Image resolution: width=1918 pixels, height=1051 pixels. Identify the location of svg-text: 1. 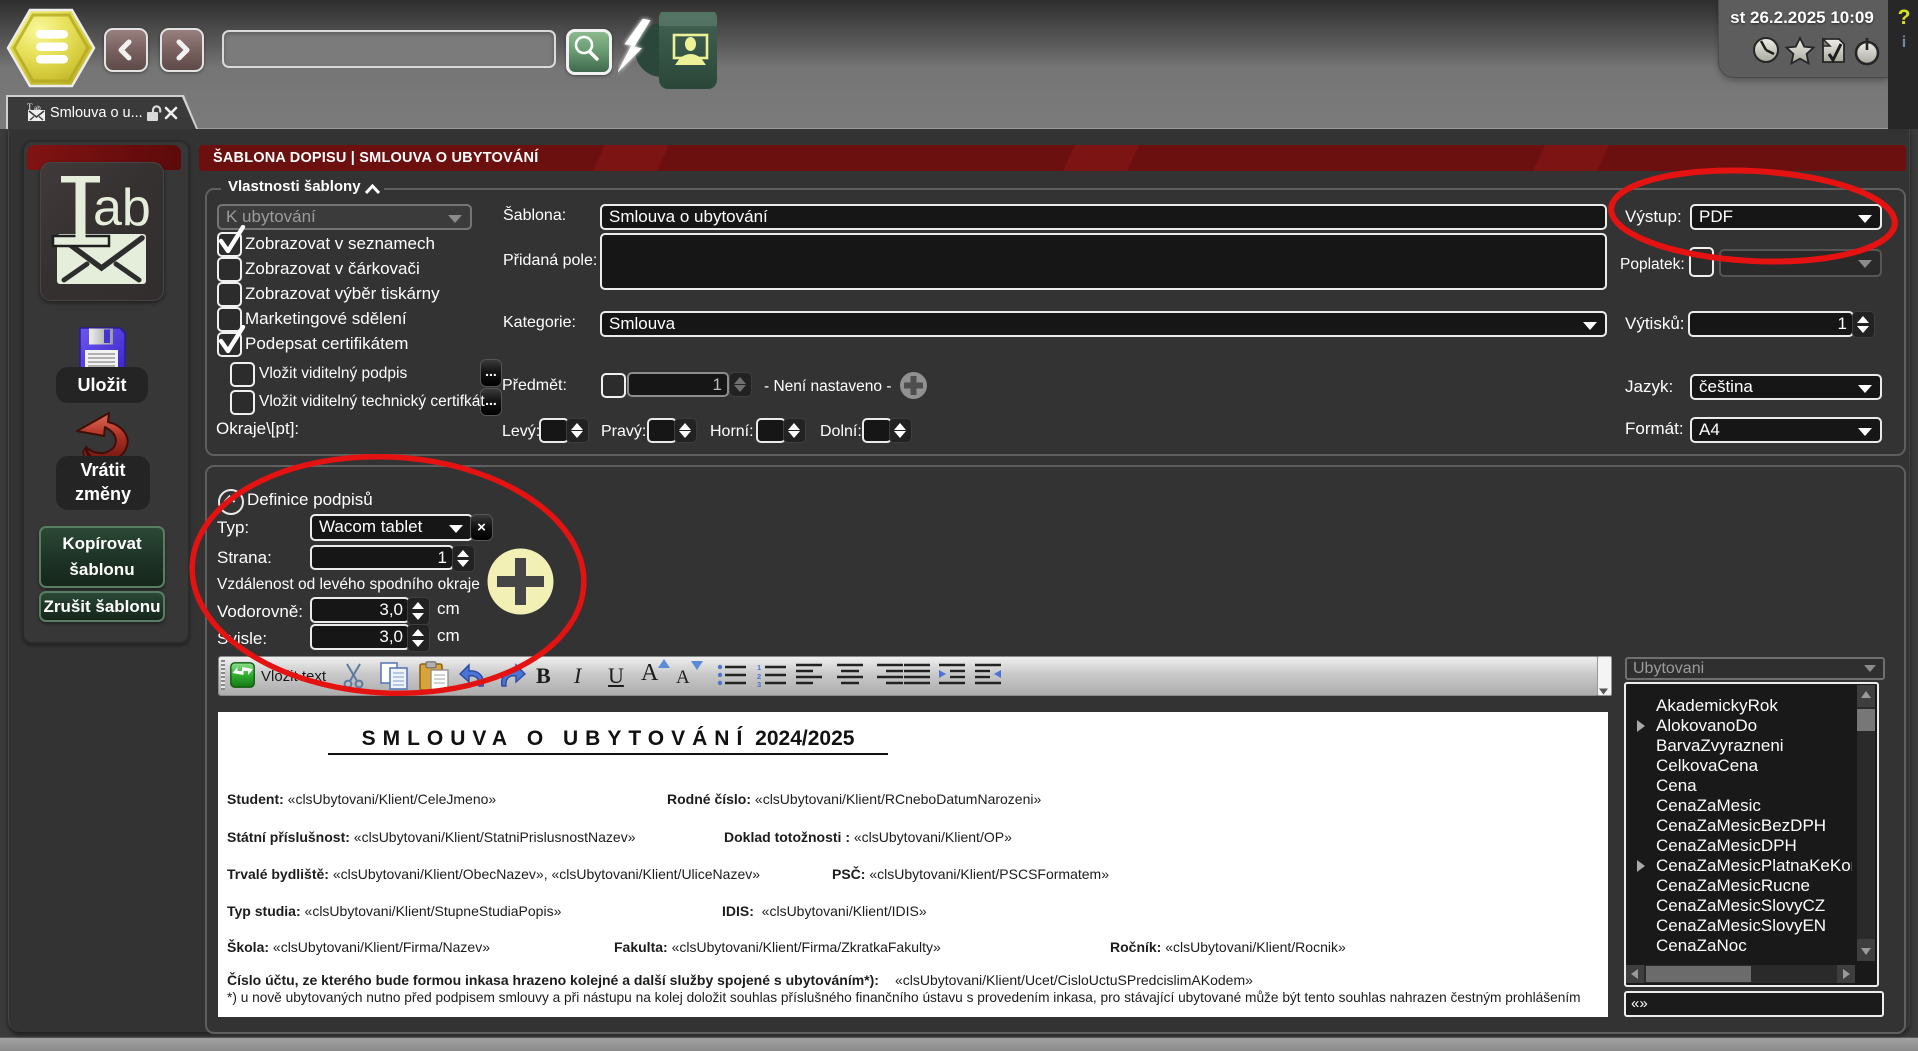
(759, 667).